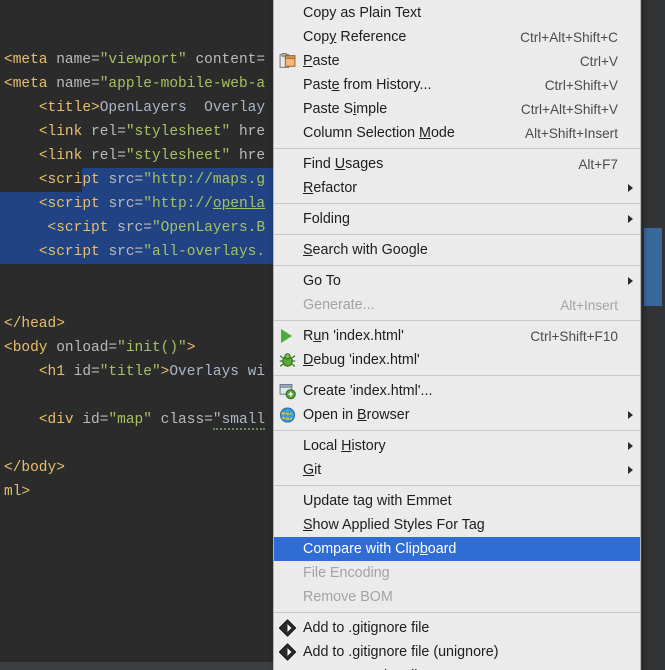 This screenshot has height=670, width=665. What do you see at coordinates (457, 164) in the screenshot?
I see `menu-item-find-usages: Find Usages Alt+F7` at bounding box center [457, 164].